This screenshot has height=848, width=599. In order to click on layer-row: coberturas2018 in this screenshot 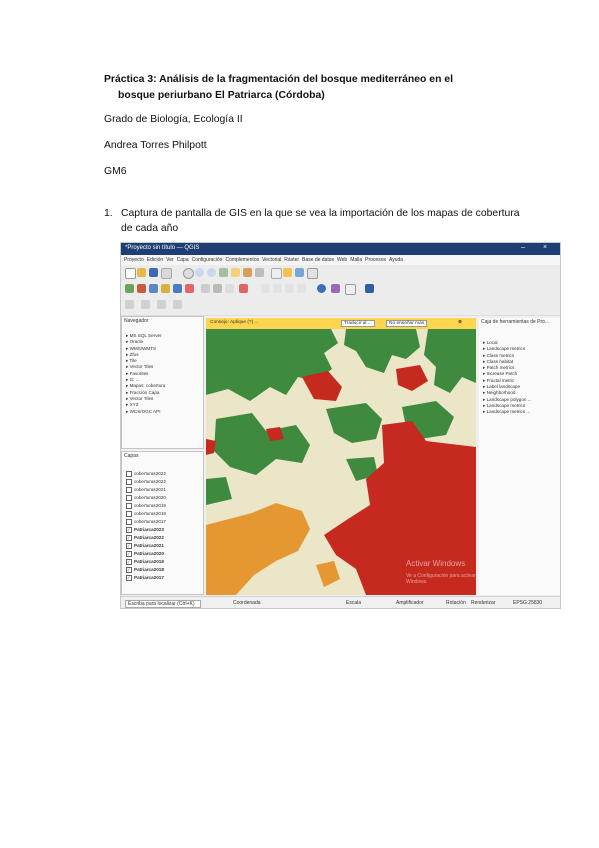, I will do `click(146, 514)`.